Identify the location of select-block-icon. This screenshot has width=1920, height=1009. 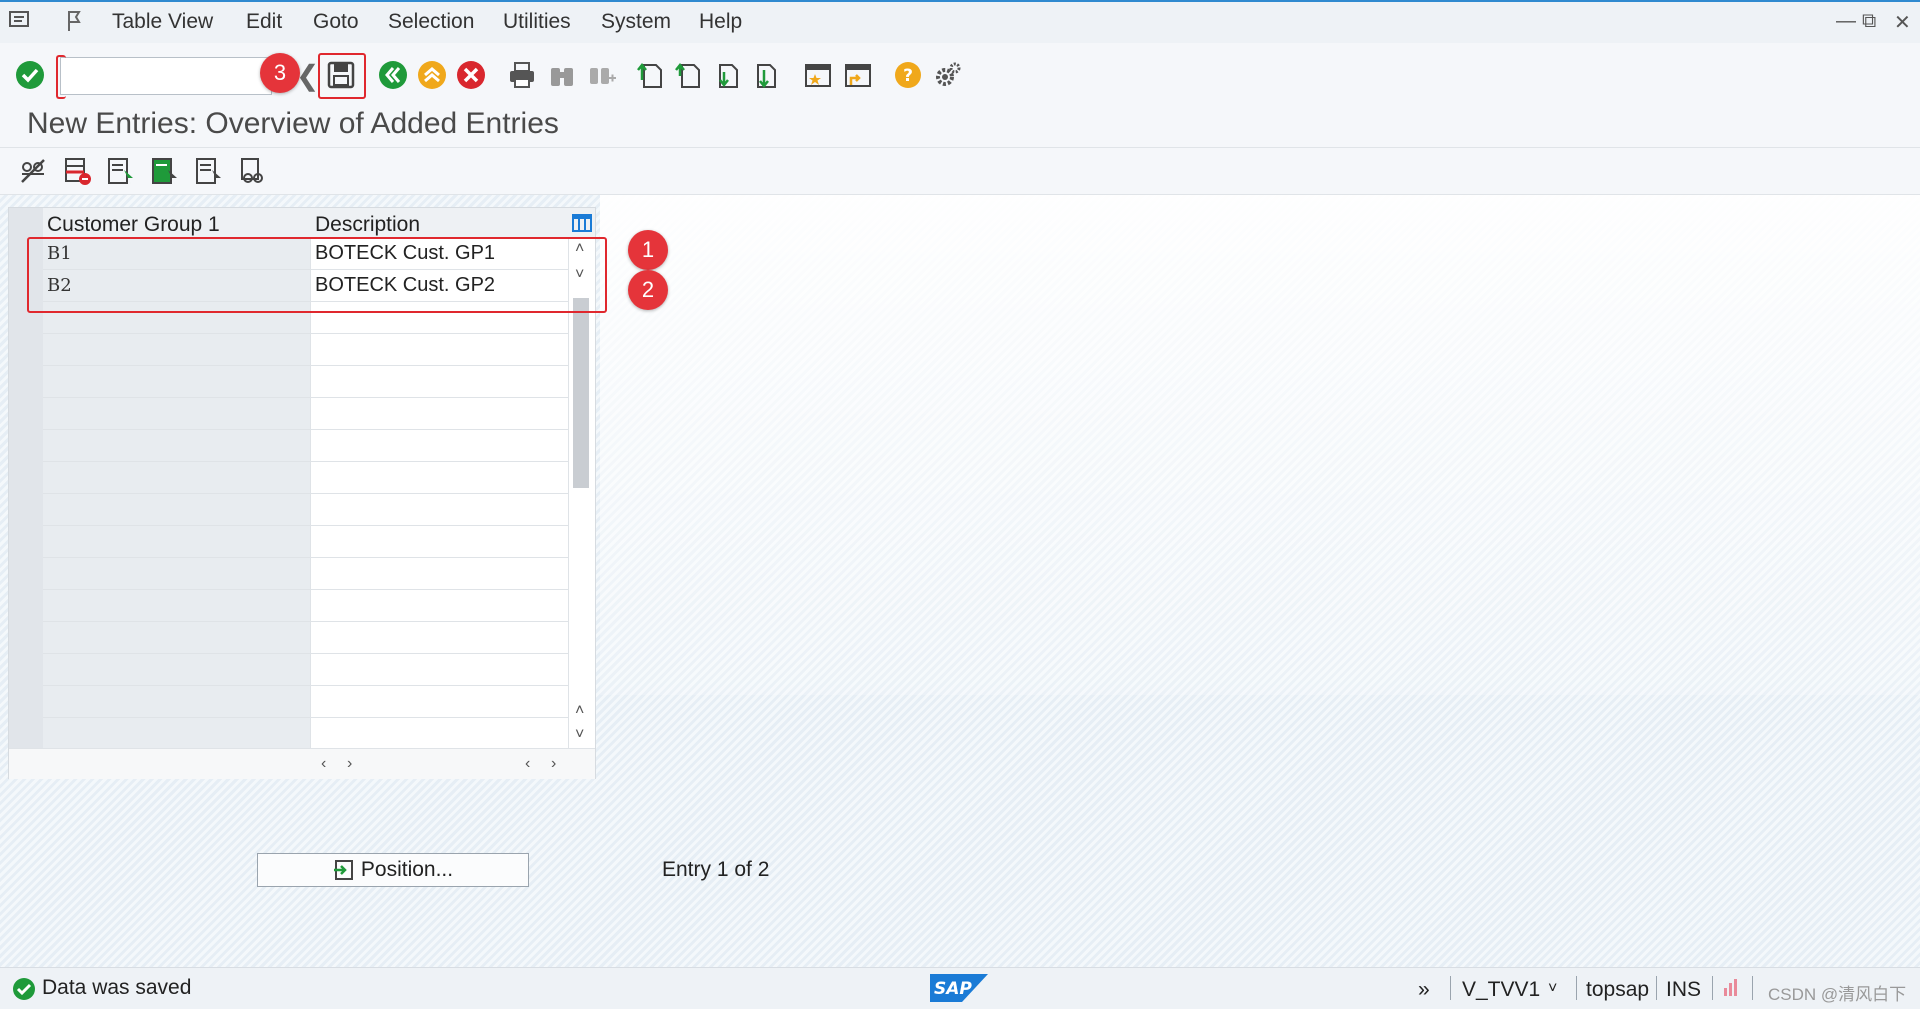
(165, 171).